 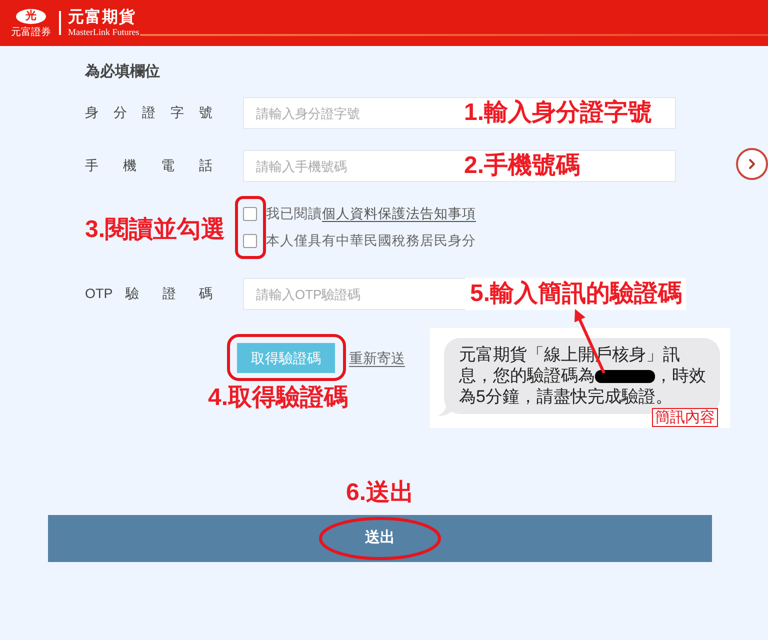 I want to click on field-label: 身 分 證 字 號, so click(x=149, y=113).